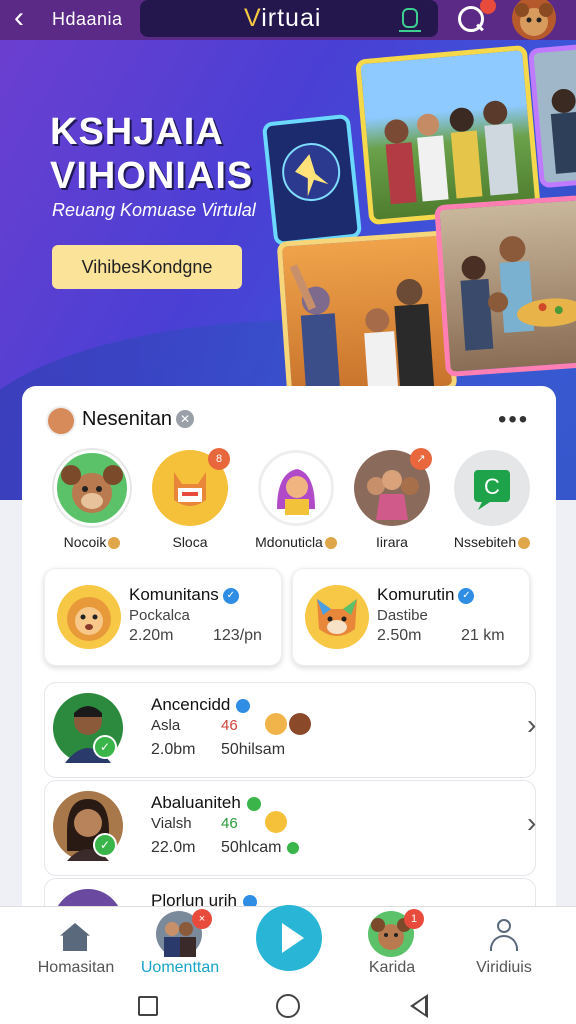 The image size is (576, 1024). I want to click on hero-subtitle: Reuang Komuase Virtulal, so click(154, 210).